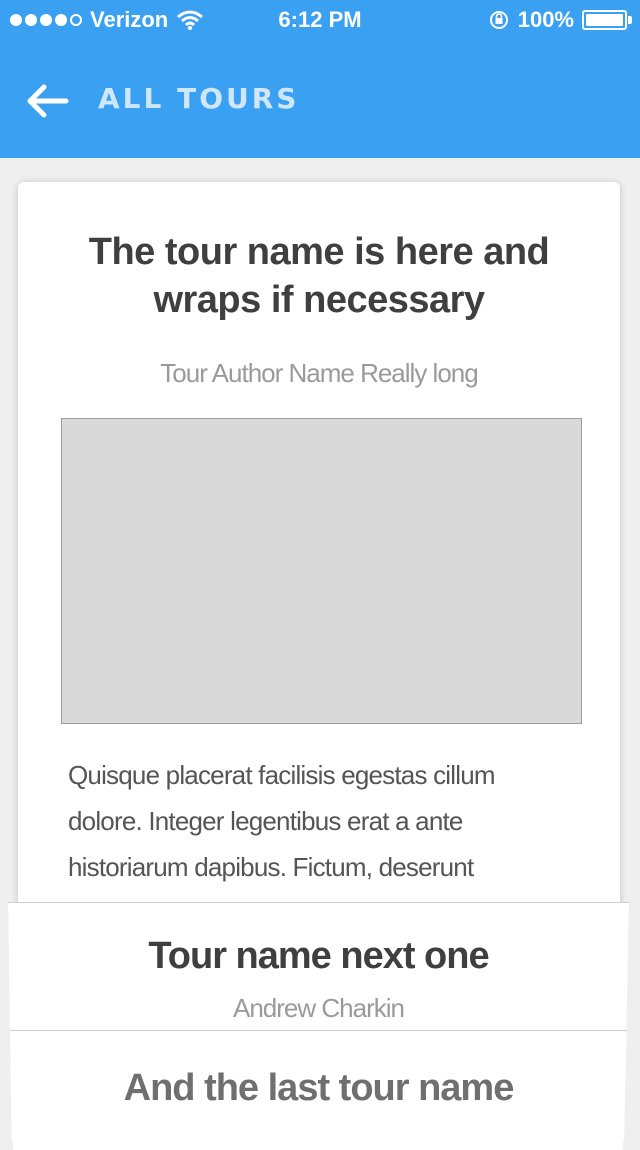 Image resolution: width=640 pixels, height=1150 pixels. I want to click on battery-icon, so click(607, 20).